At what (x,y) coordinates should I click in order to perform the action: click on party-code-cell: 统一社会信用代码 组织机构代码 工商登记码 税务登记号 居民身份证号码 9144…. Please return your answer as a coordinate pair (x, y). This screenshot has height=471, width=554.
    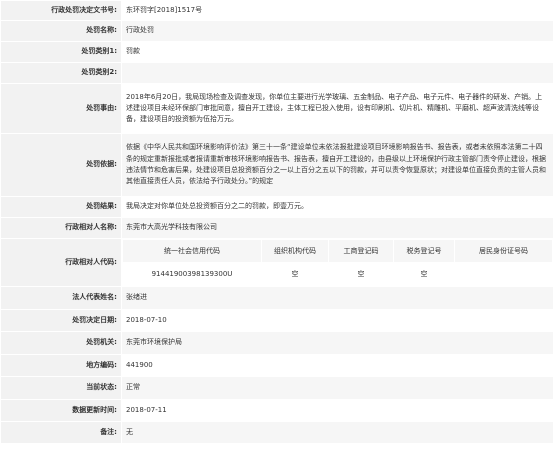
    Looking at the image, I should click on (337, 262).